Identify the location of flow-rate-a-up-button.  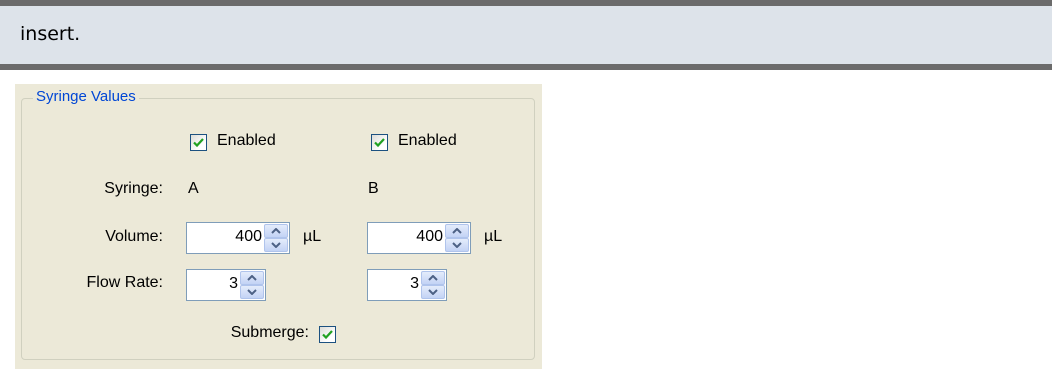
(252, 278).